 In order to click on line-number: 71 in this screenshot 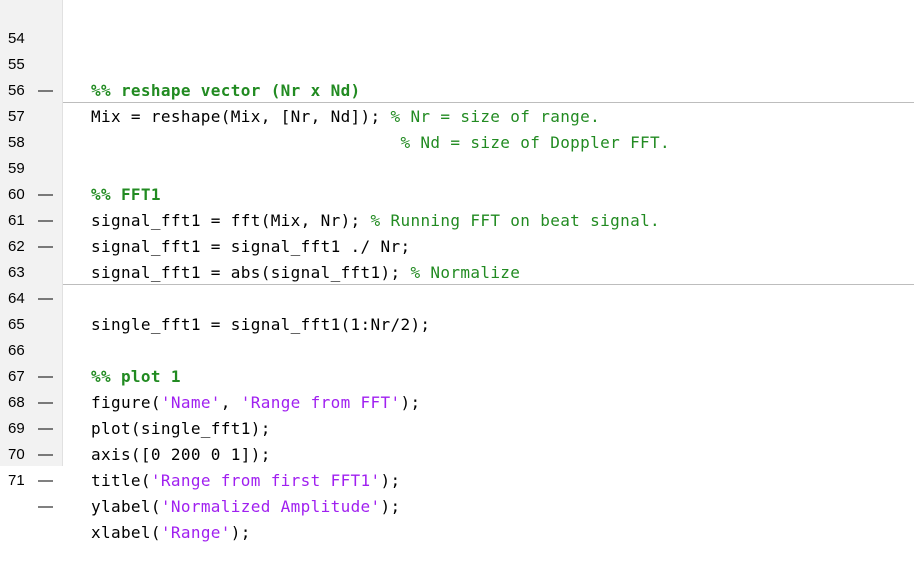, I will do `click(16, 480)`.